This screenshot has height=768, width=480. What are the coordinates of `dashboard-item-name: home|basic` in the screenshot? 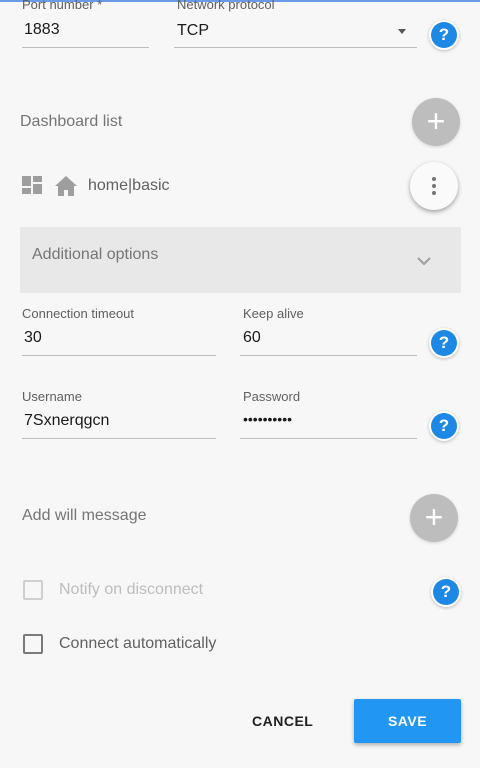 It's located at (129, 186).